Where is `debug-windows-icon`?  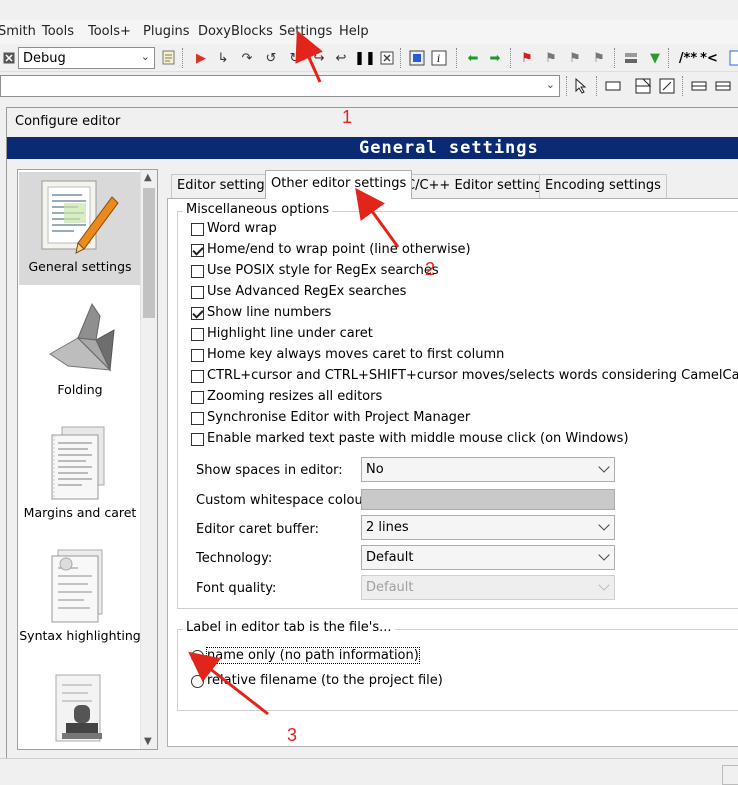 debug-windows-icon is located at coordinates (417, 58).